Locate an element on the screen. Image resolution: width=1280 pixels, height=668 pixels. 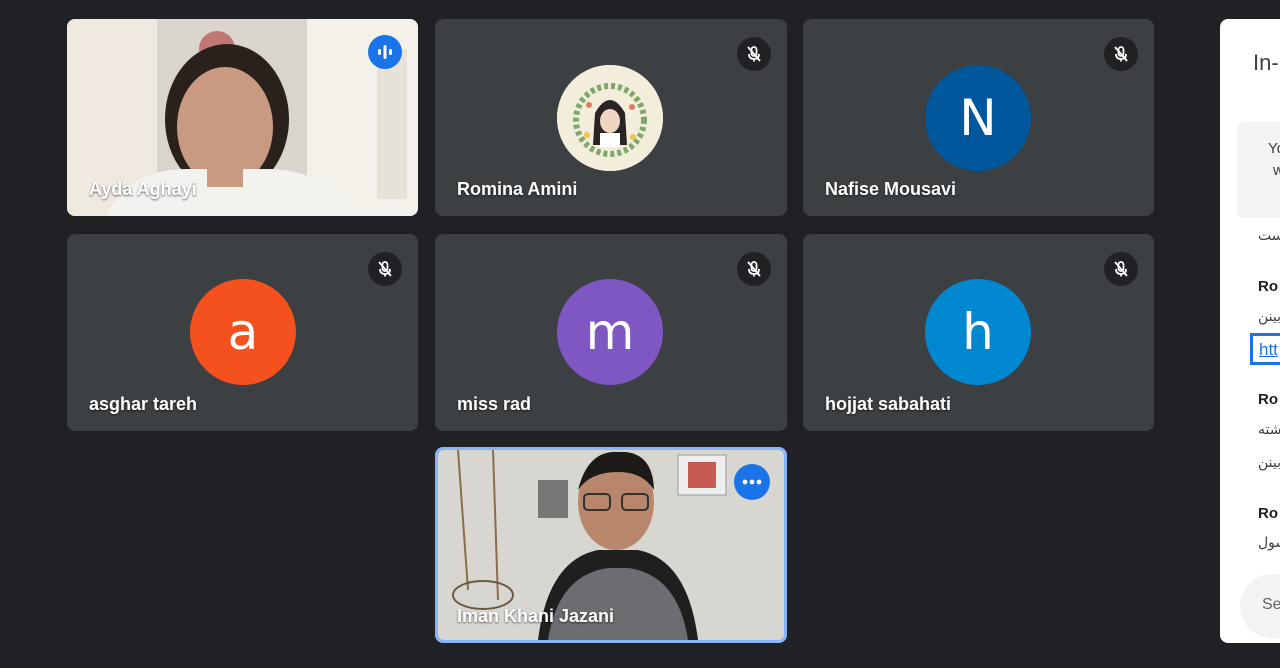
participant-avatar: m is located at coordinates (610, 332).